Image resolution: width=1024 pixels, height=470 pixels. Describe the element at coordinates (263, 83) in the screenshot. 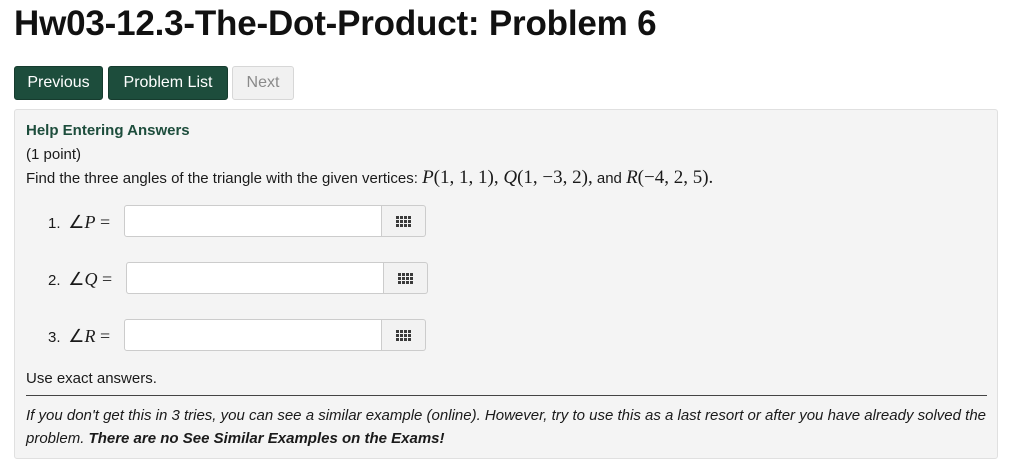

I see `next-button: Next` at that location.